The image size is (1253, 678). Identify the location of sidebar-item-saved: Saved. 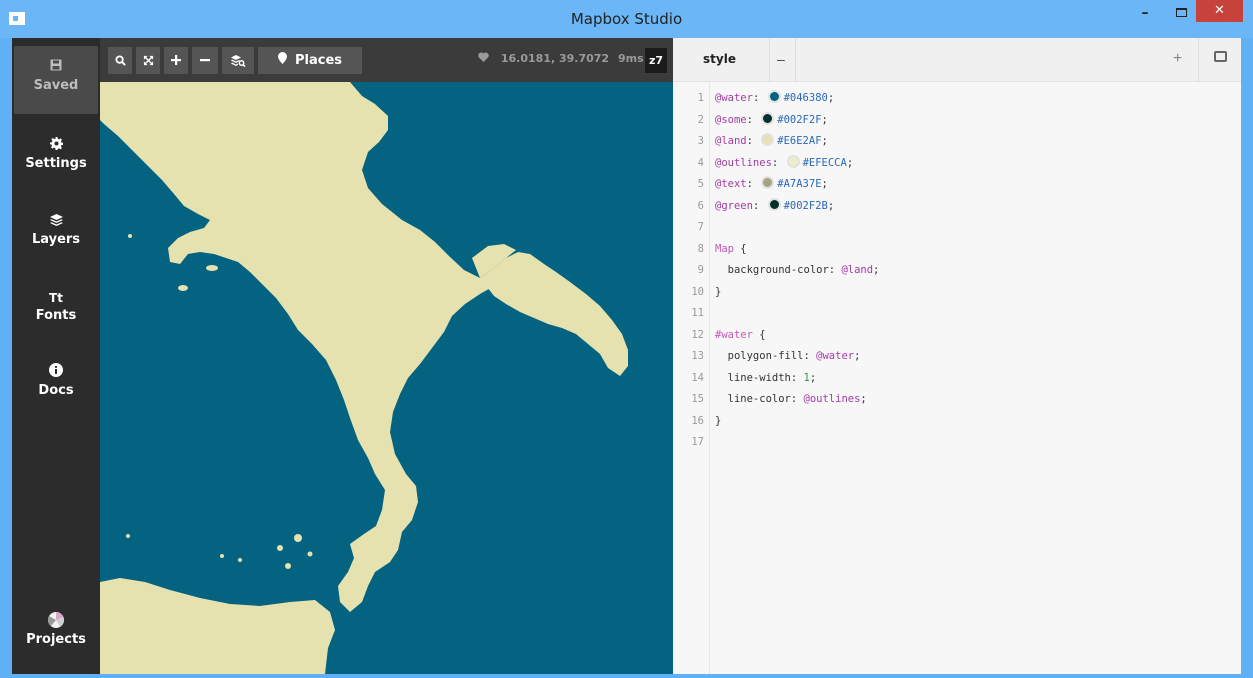
(56, 80).